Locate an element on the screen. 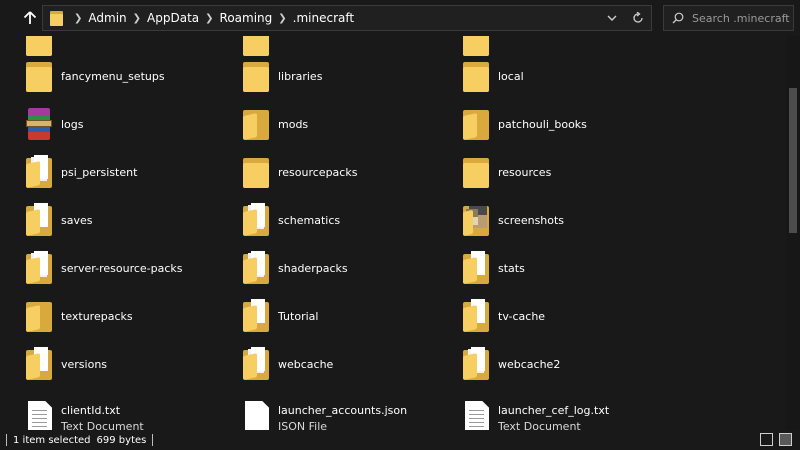 The image size is (800, 450). item-name: logs is located at coordinates (72, 124).